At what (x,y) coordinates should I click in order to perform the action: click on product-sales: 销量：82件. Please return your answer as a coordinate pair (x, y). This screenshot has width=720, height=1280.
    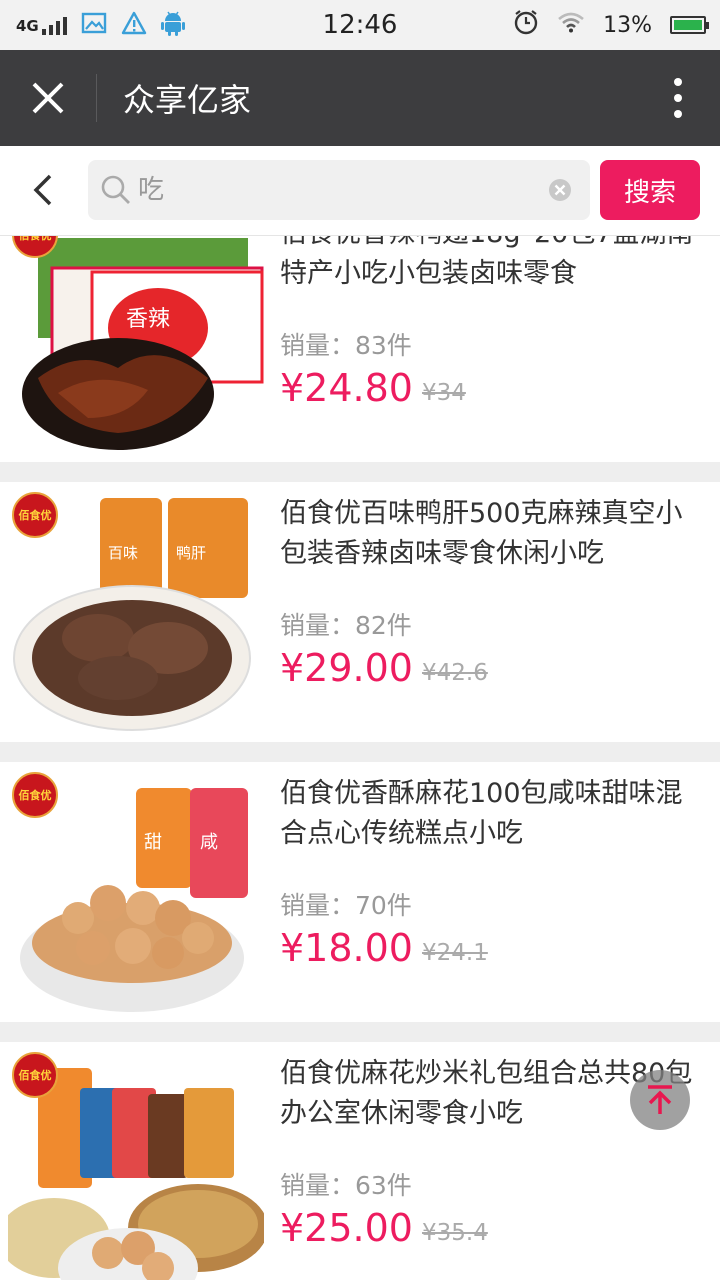
    Looking at the image, I should click on (346, 625).